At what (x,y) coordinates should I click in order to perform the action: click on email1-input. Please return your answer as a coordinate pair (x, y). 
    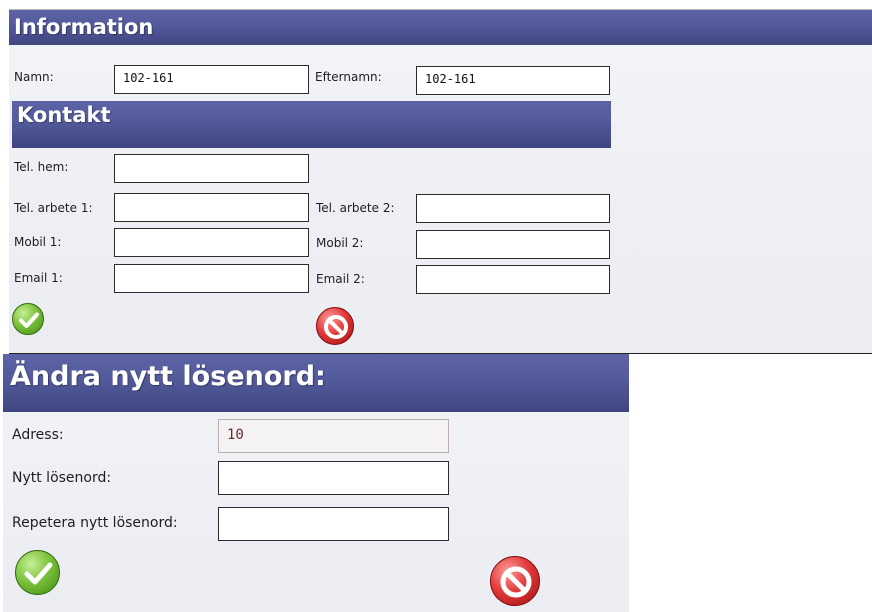
    Looking at the image, I should click on (211, 278).